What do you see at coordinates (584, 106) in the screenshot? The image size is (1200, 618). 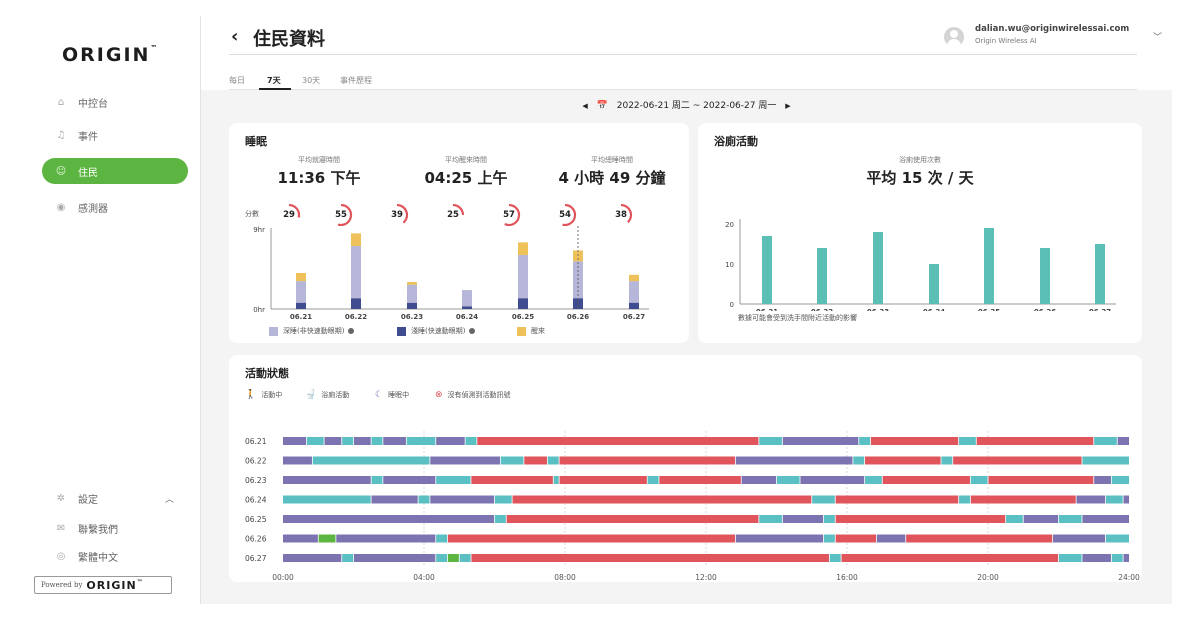 I see `prev-arrow-icon: ◀` at bounding box center [584, 106].